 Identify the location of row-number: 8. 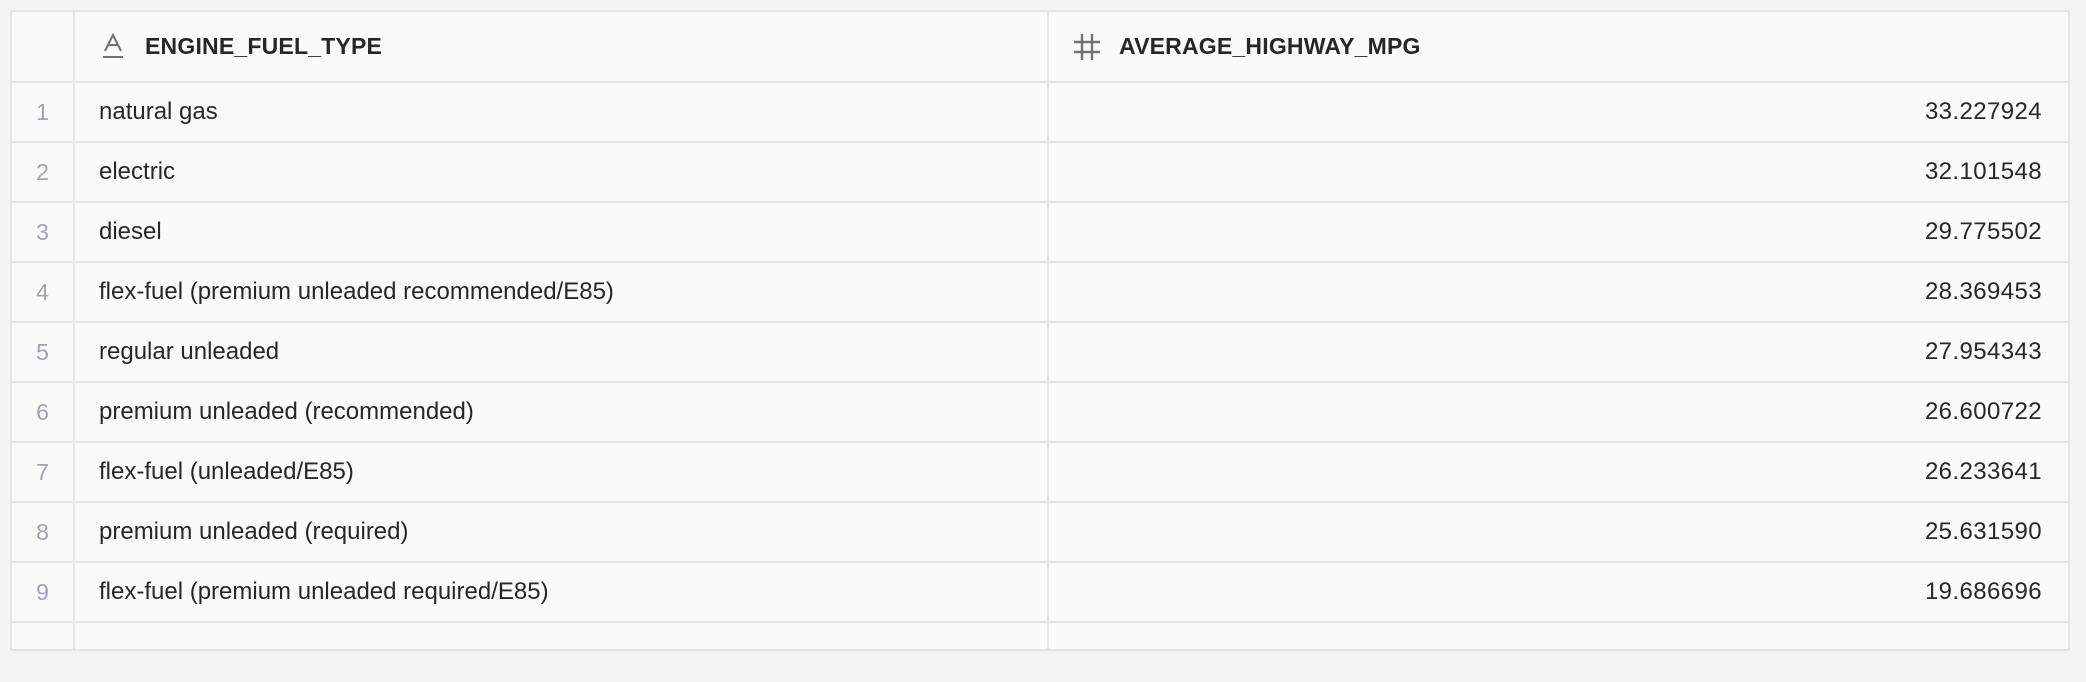
(43, 532).